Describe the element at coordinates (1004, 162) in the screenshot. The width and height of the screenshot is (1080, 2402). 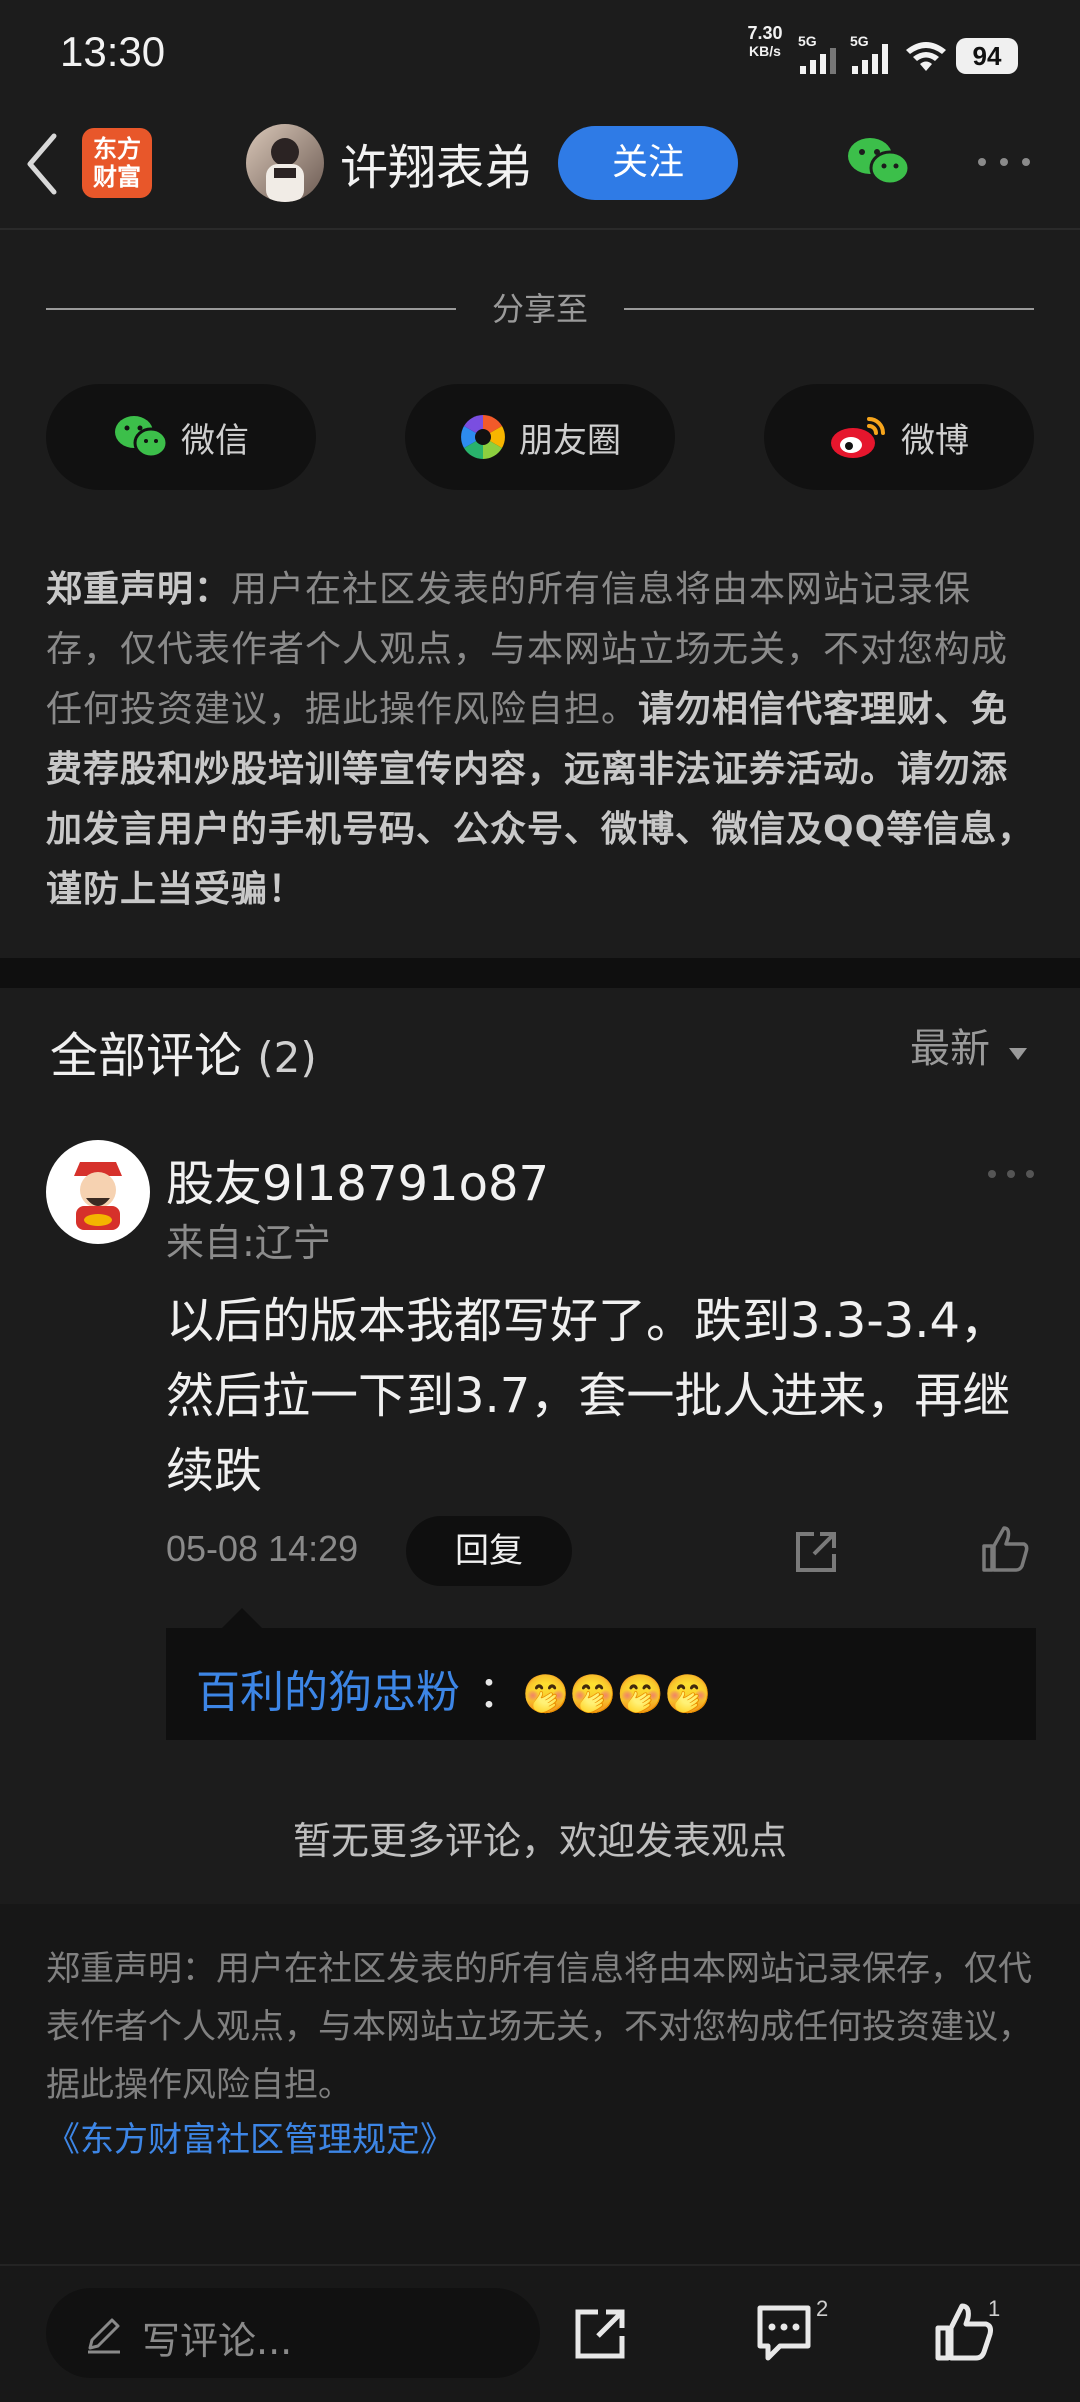
I see `more-options-icon` at that location.